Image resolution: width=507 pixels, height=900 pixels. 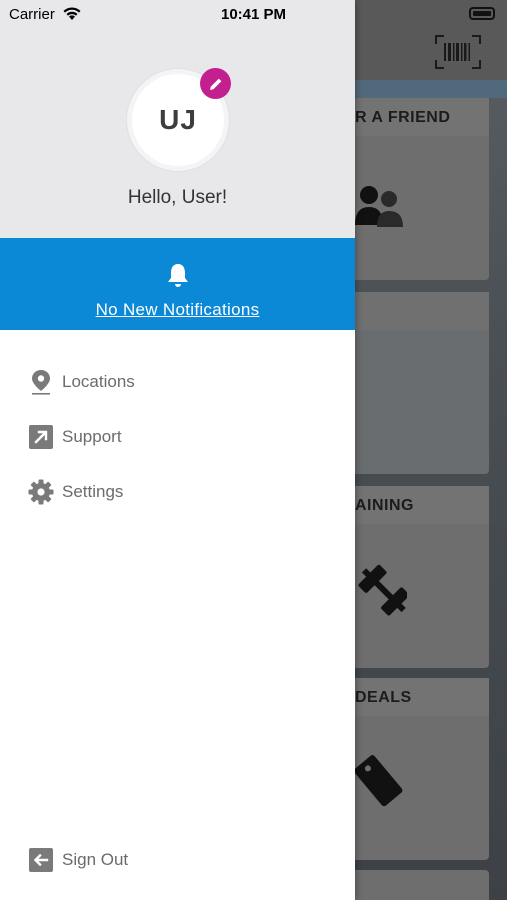 What do you see at coordinates (379, 781) in the screenshot?
I see `tag-icon` at bounding box center [379, 781].